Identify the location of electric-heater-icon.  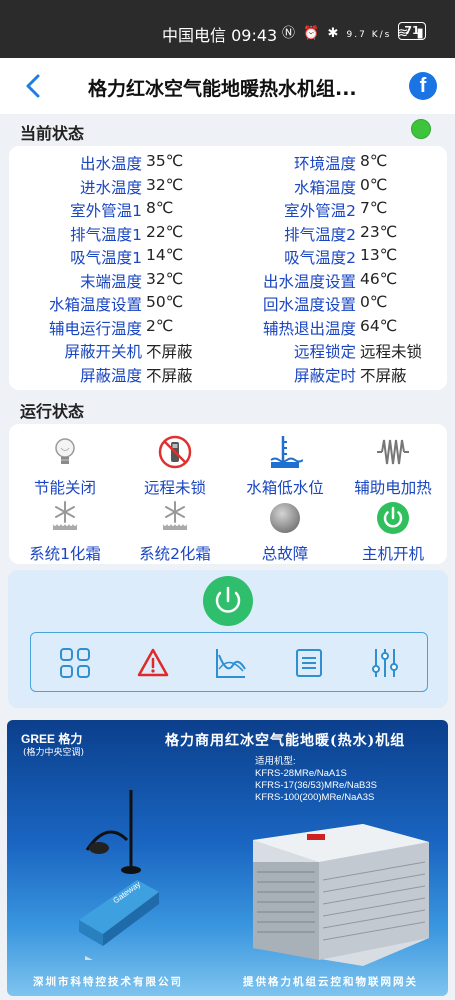
(393, 452).